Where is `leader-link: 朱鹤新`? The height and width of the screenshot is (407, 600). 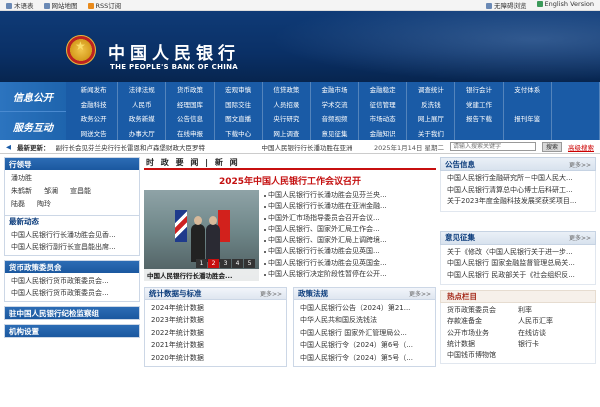
leader-link: 朱鹤新 is located at coordinates (21, 191).